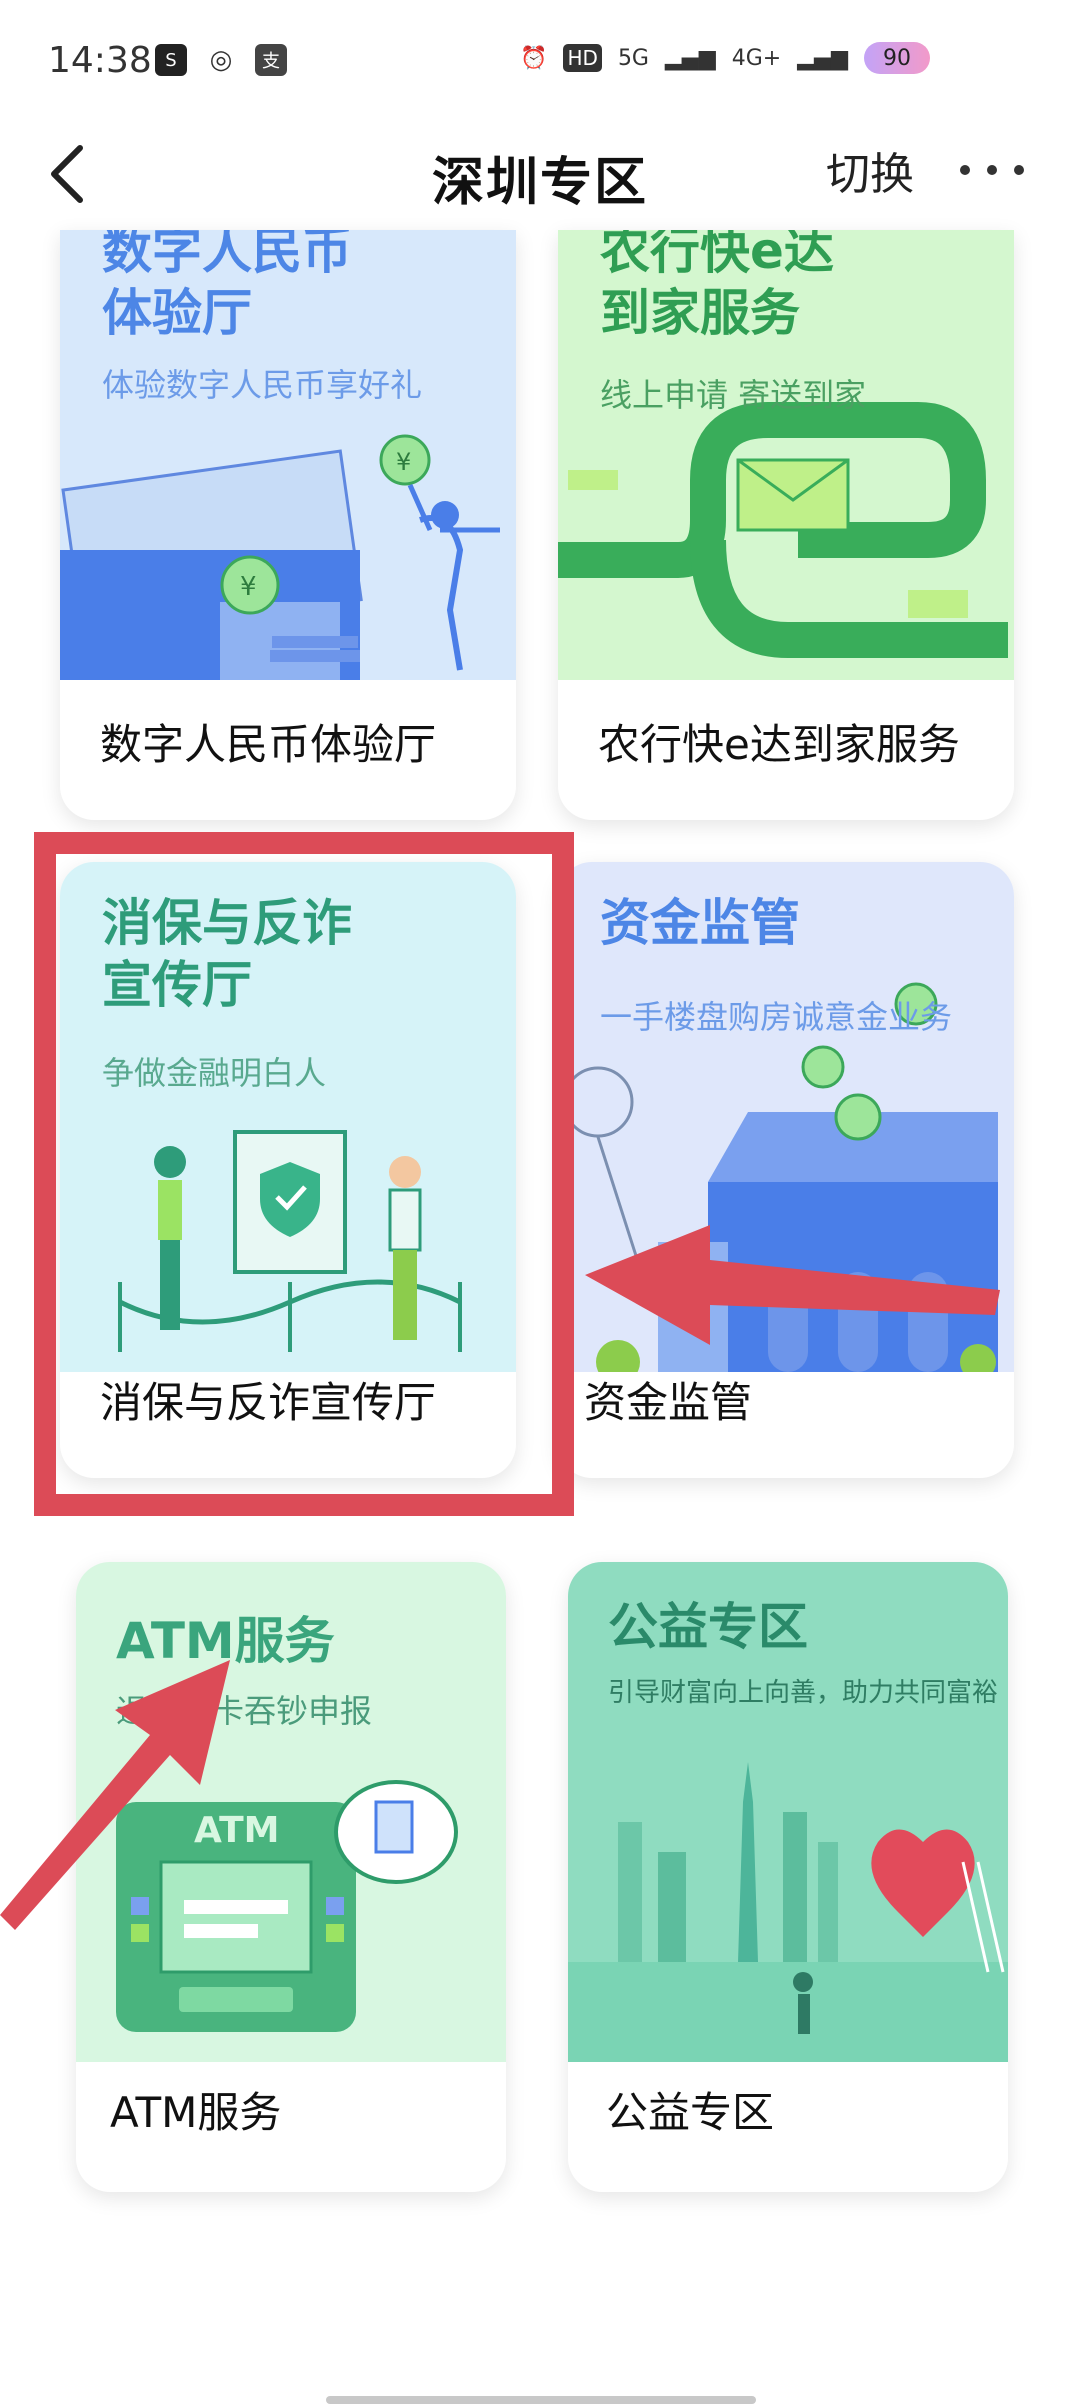  Describe the element at coordinates (534, 58) in the screenshot. I see `alarm-icon: ⏰` at that location.